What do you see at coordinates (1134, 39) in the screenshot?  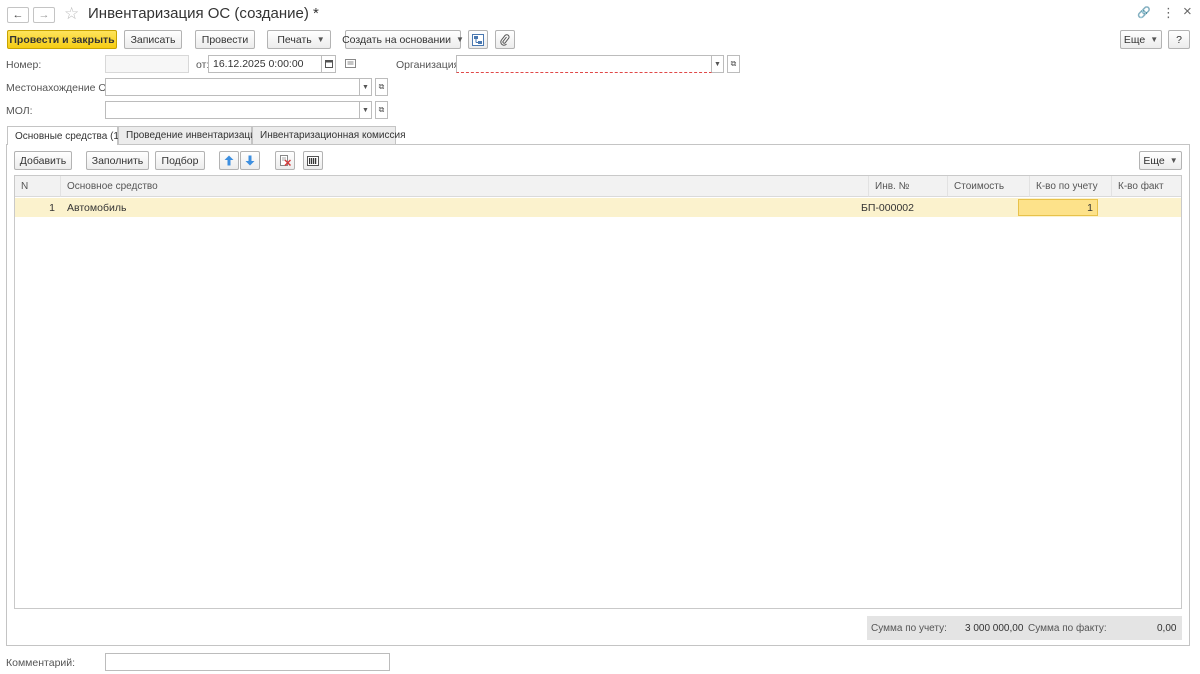 I see `more-label: Еще` at bounding box center [1134, 39].